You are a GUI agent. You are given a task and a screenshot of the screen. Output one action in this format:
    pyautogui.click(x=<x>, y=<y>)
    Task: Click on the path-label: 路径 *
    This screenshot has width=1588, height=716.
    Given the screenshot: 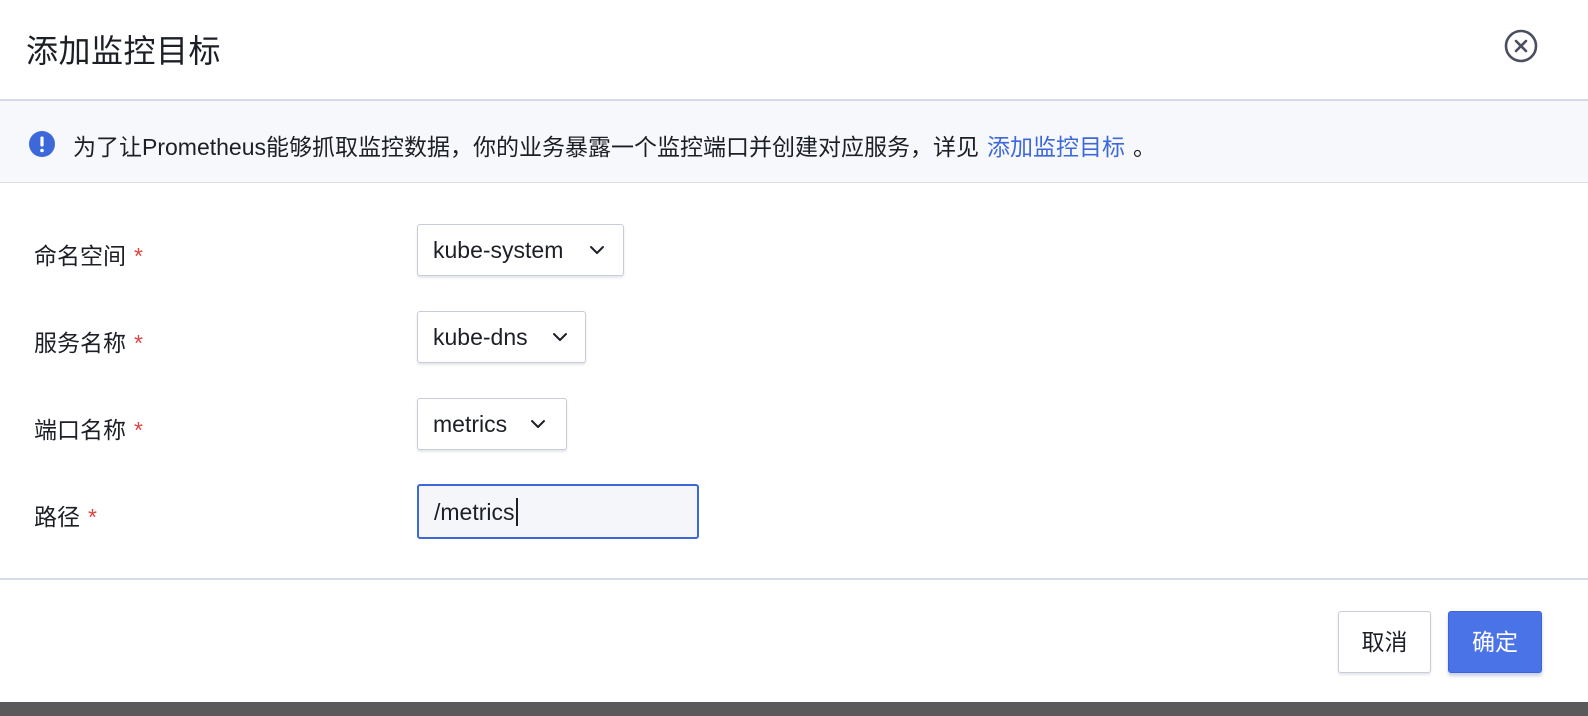 What is the action you would take?
    pyautogui.click(x=65, y=515)
    